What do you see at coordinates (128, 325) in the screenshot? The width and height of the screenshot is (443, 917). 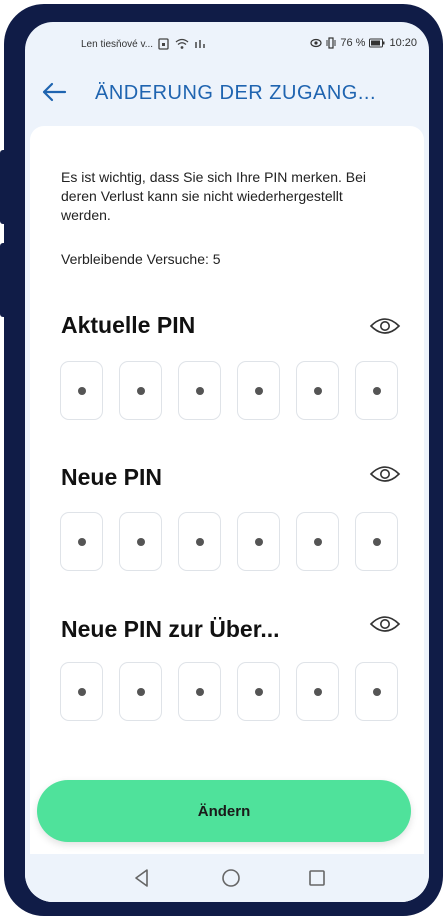 I see `current-pin-title: Aktuelle PIN` at bounding box center [128, 325].